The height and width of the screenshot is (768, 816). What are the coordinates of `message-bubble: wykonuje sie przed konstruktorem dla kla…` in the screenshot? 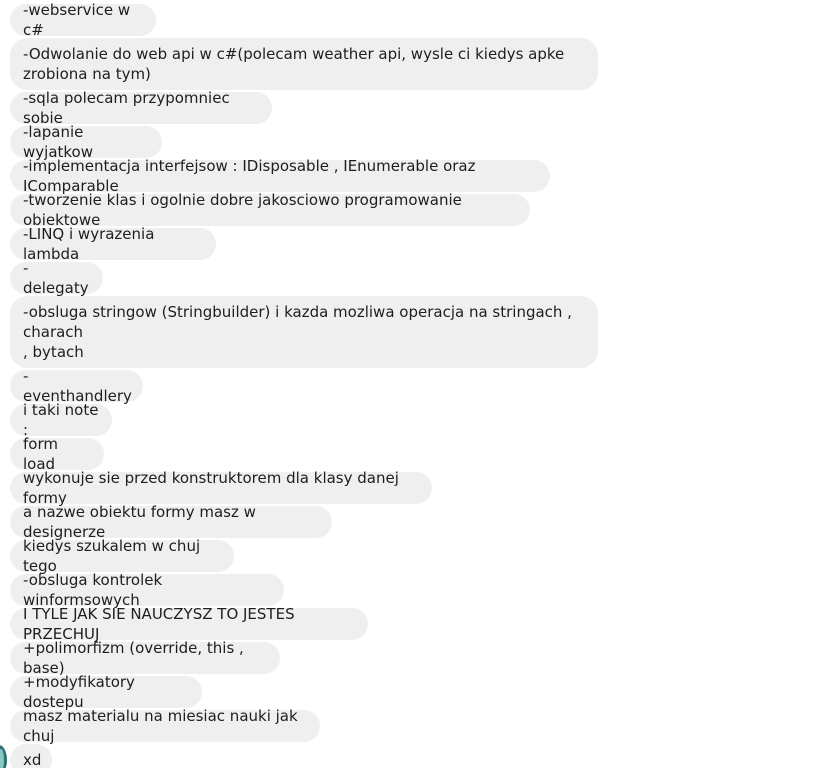 It's located at (221, 488).